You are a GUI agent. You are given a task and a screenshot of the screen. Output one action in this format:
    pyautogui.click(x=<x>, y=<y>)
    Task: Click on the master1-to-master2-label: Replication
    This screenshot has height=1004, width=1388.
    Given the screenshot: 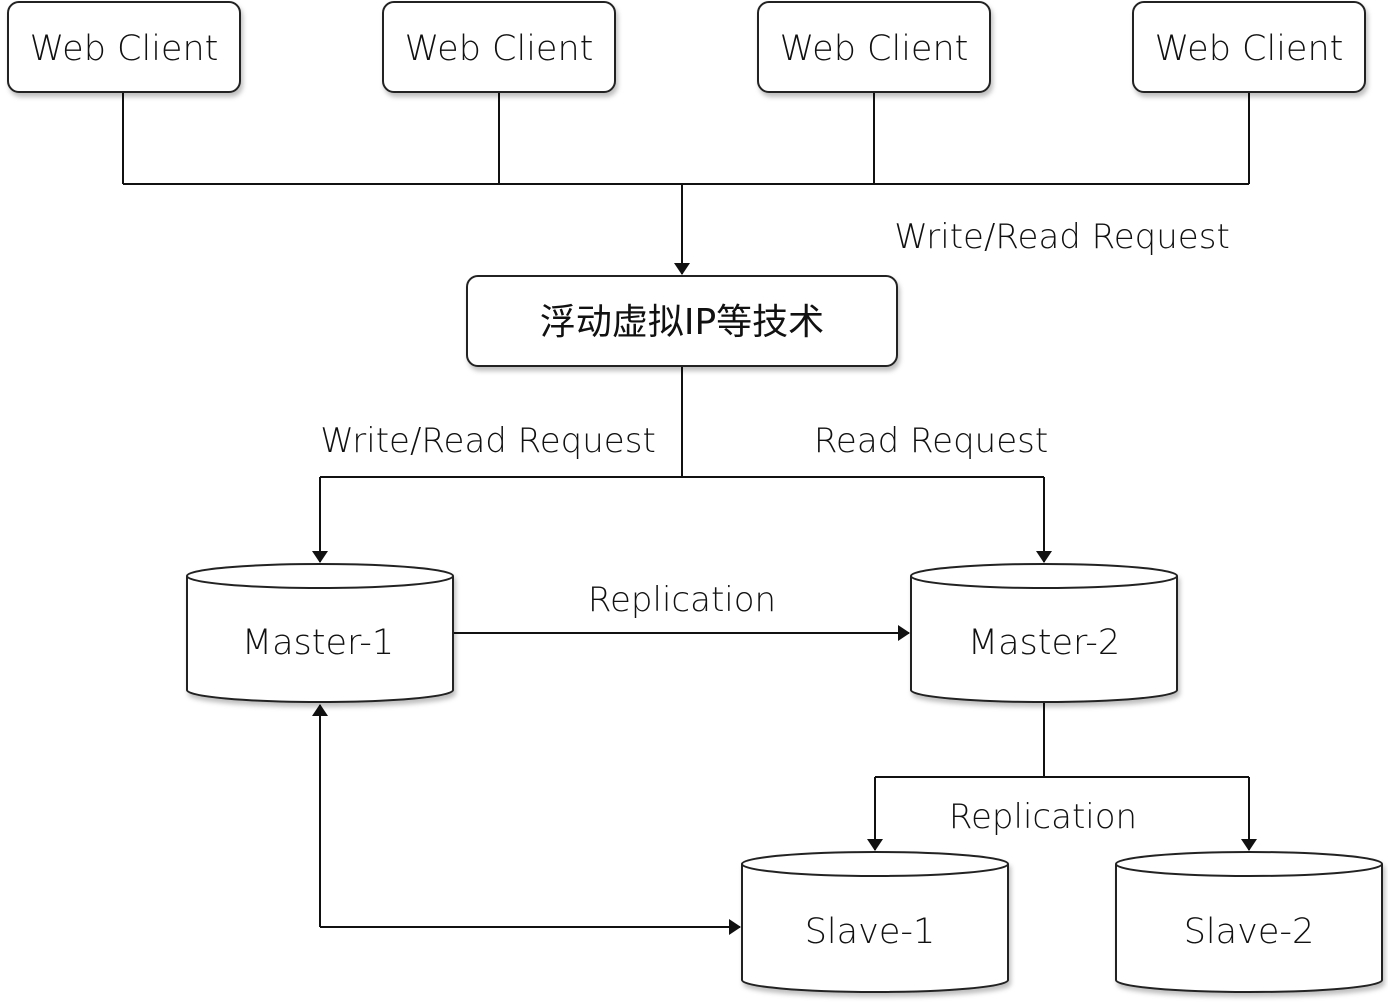 What is the action you would take?
    pyautogui.click(x=682, y=600)
    